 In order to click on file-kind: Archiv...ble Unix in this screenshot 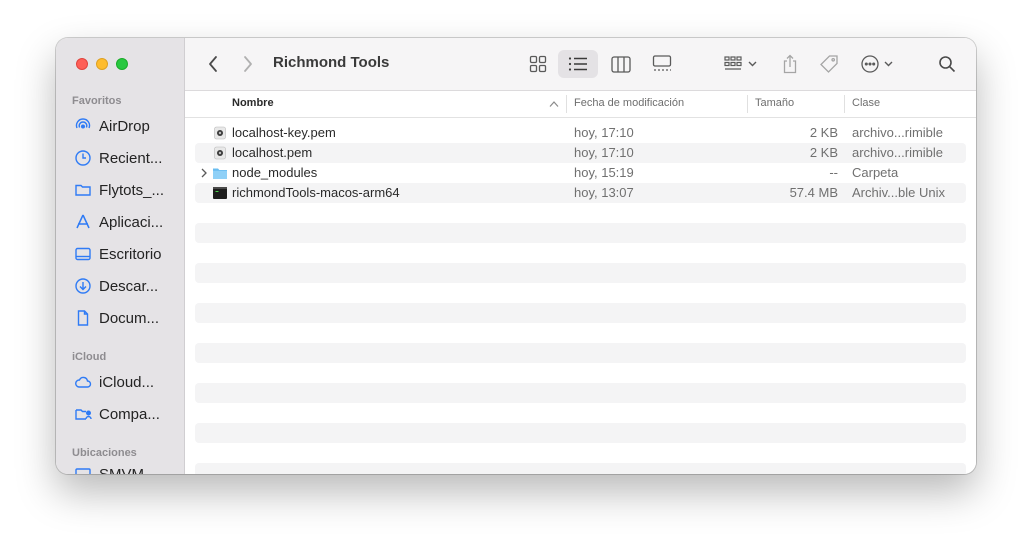, I will do `click(898, 192)`.